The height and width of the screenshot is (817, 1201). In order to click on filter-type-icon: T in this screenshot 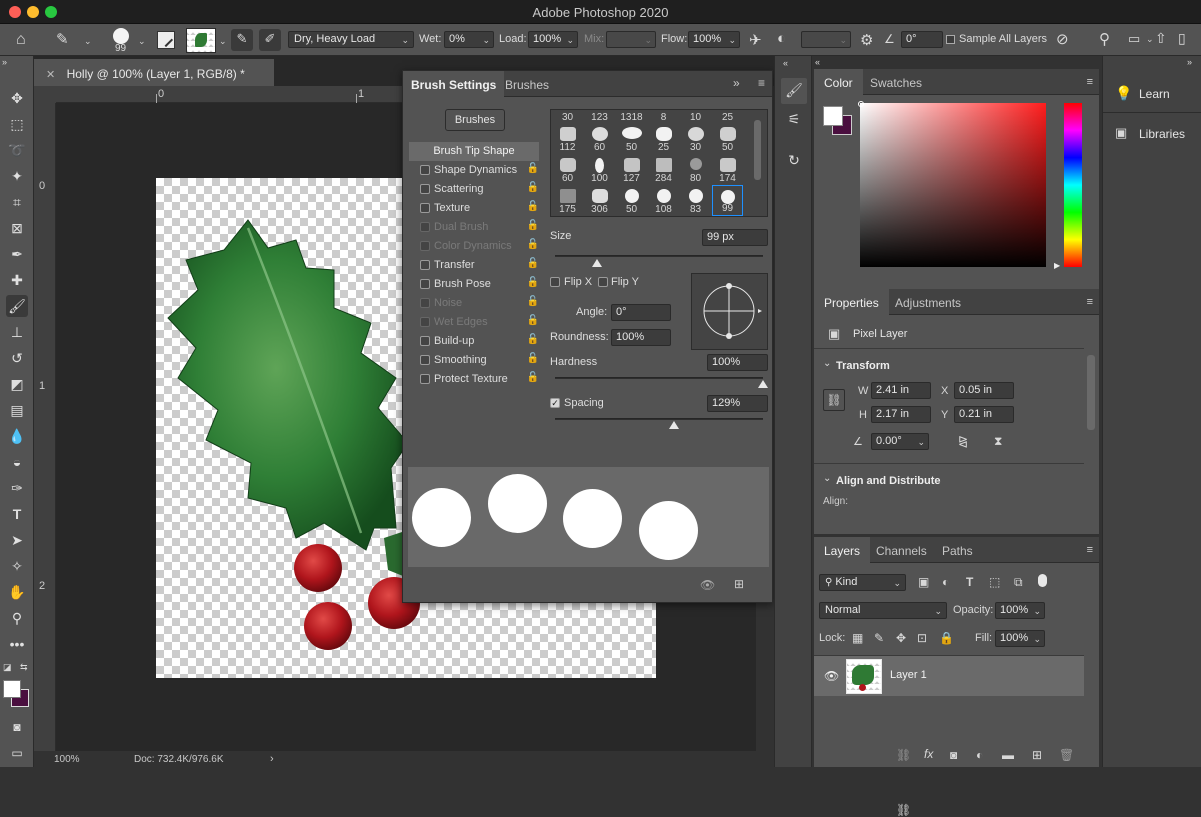, I will do `click(969, 582)`.